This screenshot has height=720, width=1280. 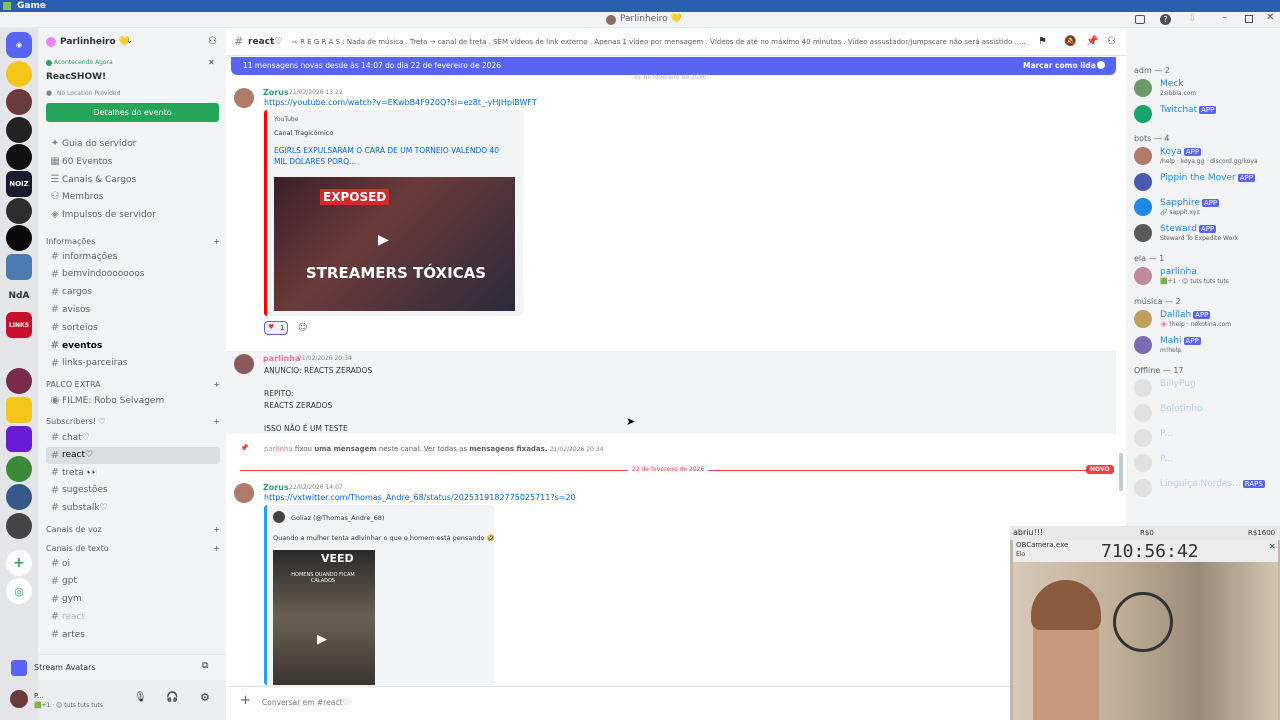 I want to click on server-icon: NdA, so click(x=19, y=296).